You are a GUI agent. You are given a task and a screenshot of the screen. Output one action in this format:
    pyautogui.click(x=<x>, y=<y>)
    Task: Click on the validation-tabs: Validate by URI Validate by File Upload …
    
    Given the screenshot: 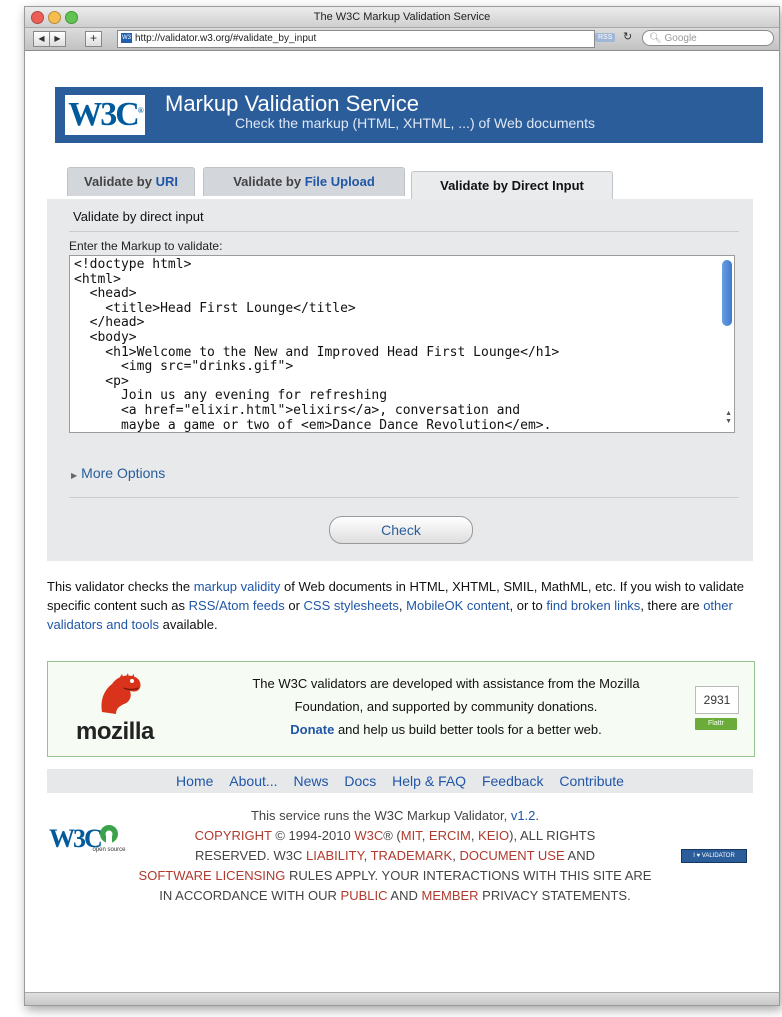 What is the action you would take?
    pyautogui.click(x=409, y=181)
    